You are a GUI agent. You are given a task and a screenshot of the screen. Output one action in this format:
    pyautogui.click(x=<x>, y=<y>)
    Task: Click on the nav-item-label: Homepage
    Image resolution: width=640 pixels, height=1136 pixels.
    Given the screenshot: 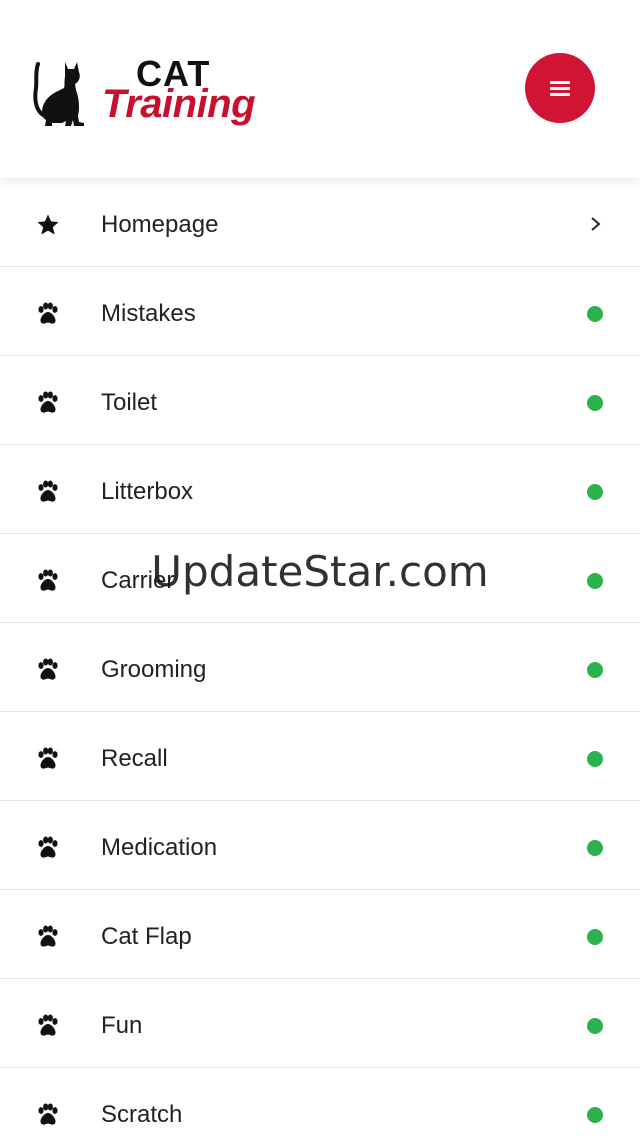 What is the action you would take?
    pyautogui.click(x=160, y=224)
    